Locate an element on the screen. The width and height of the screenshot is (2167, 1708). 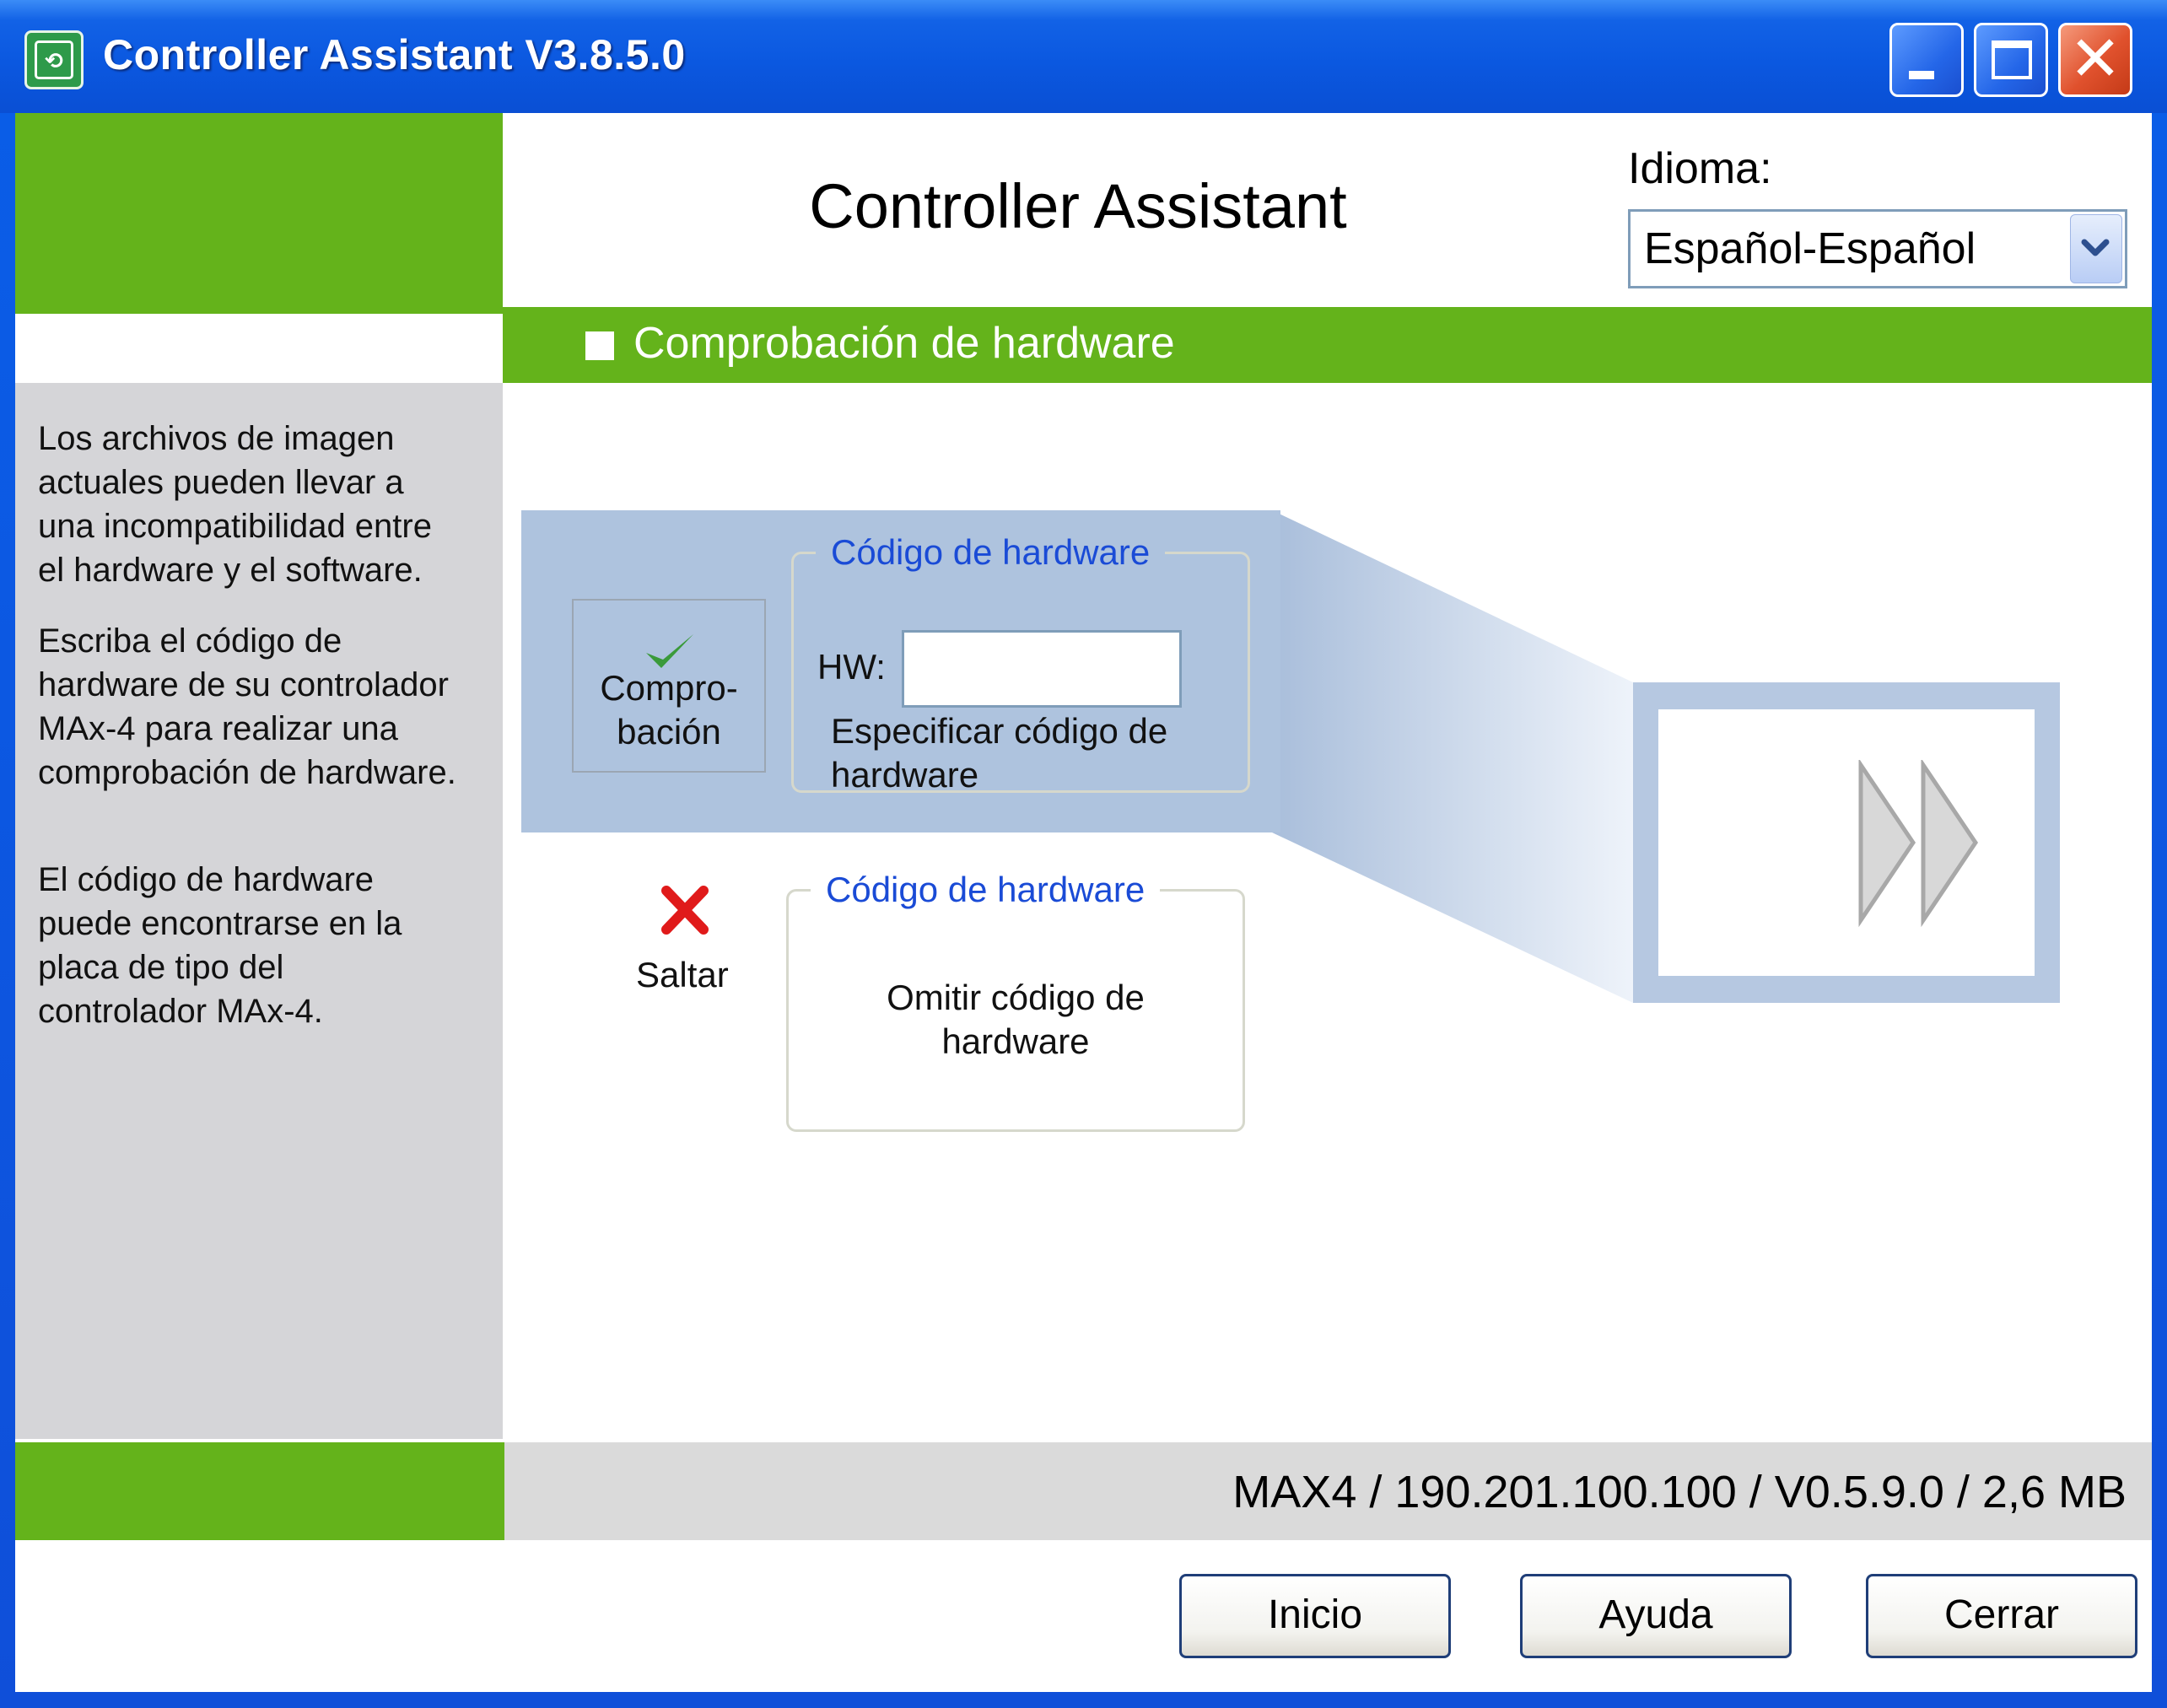
continue-panel is located at coordinates (1846, 842).